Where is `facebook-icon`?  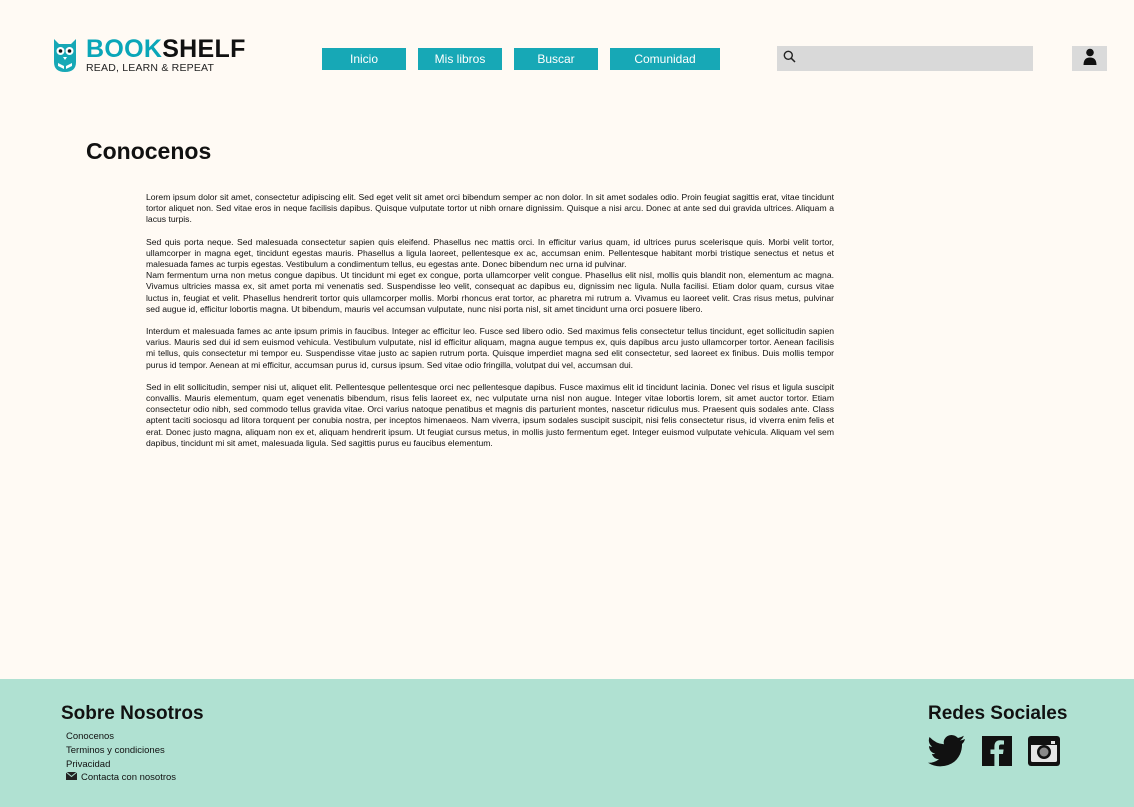 facebook-icon is located at coordinates (997, 753).